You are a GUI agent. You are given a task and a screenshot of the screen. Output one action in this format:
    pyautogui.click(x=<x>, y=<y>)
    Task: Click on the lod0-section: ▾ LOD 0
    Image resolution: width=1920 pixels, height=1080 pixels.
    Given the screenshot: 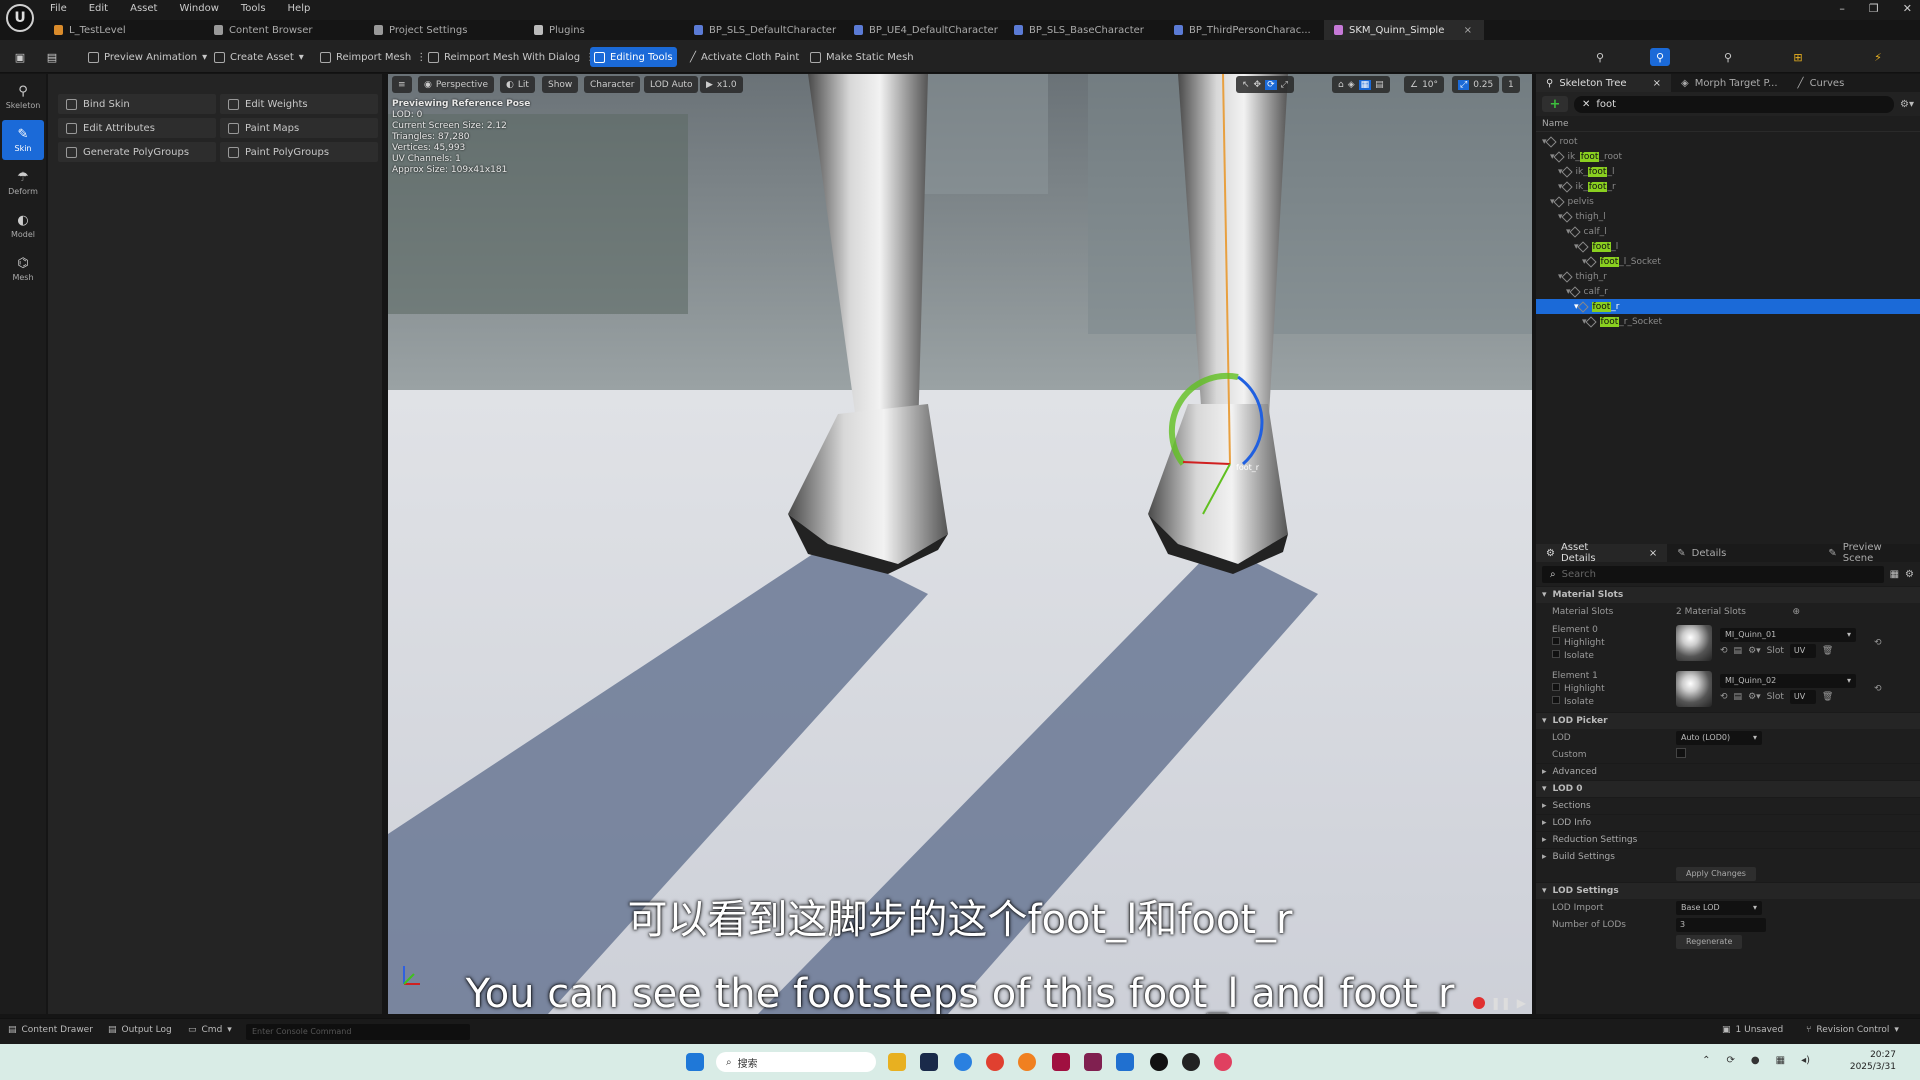 What is the action you would take?
    pyautogui.click(x=1728, y=788)
    